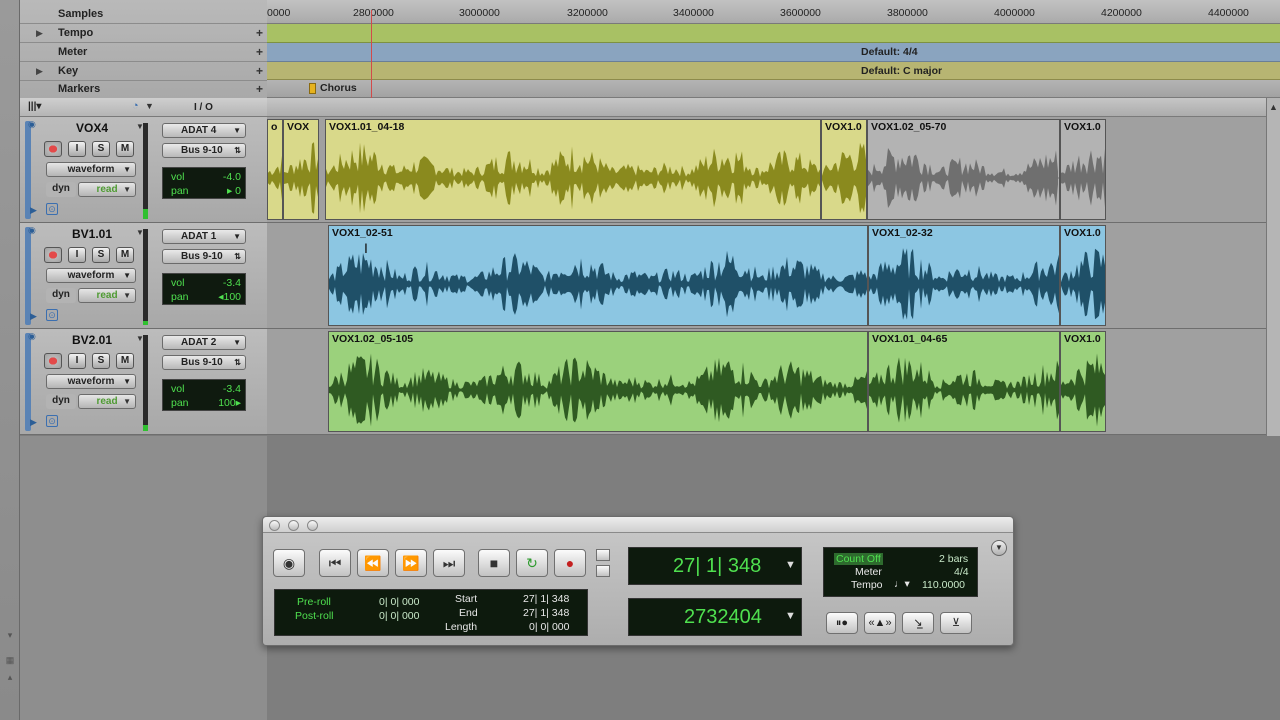 Image resolution: width=1280 pixels, height=720 pixels. Describe the element at coordinates (603, 555) in the screenshot. I see `transport-options-up-button` at that location.